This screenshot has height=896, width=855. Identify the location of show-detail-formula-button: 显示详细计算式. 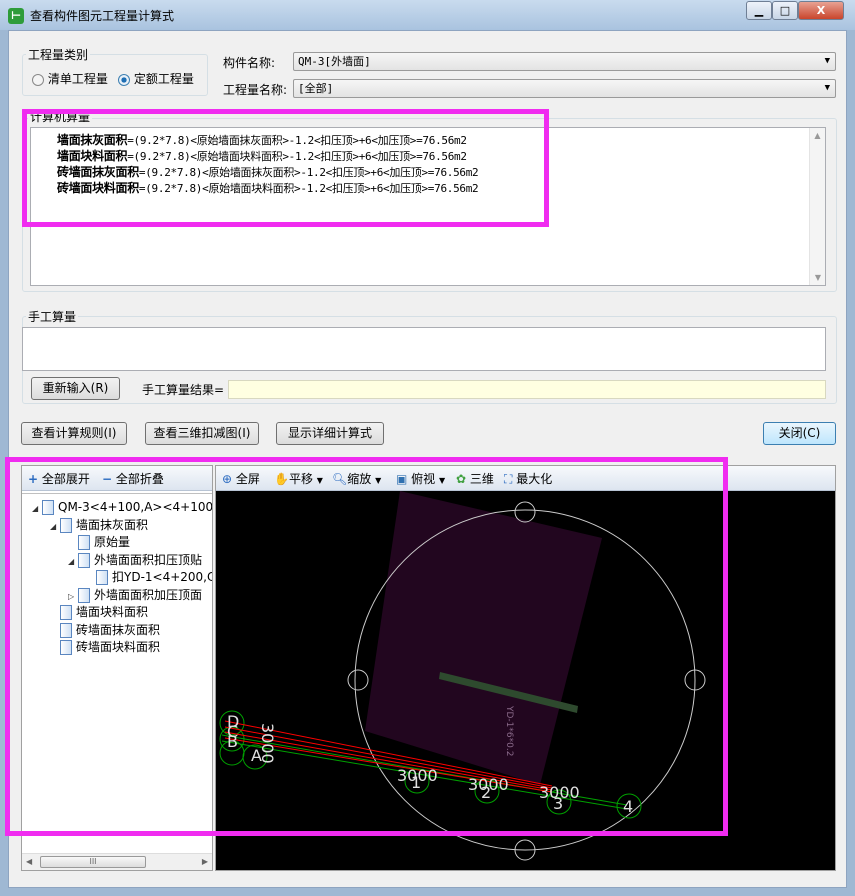
(330, 433).